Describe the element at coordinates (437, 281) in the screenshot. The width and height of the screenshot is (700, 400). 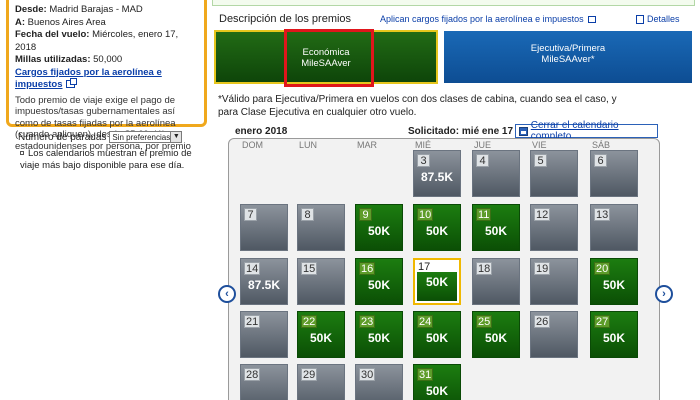
I see `calendar-day-selected: 17 50K` at that location.